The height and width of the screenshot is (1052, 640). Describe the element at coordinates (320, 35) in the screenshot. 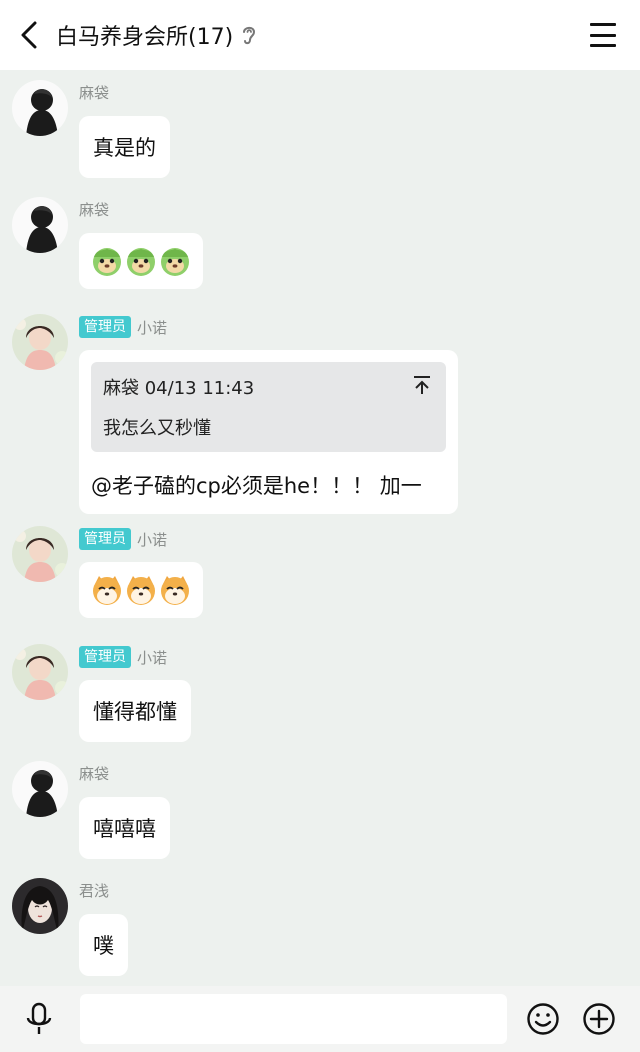

I see `chat-header: 白马养身会所(17)` at that location.